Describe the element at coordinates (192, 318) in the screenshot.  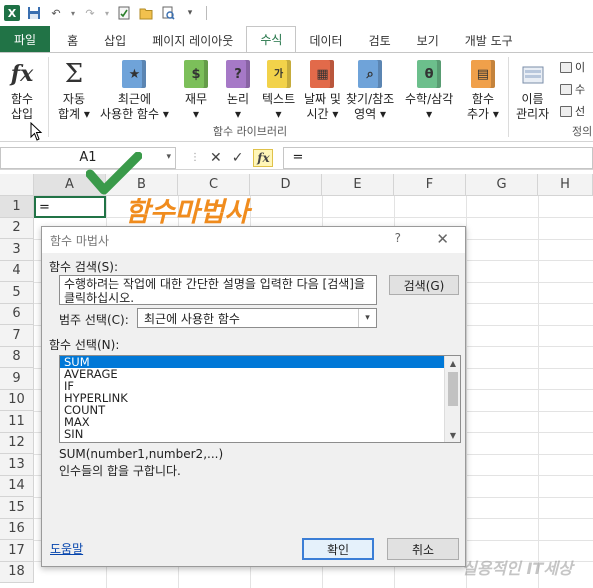
I see `category-value: 최근에 사용한 함수` at that location.